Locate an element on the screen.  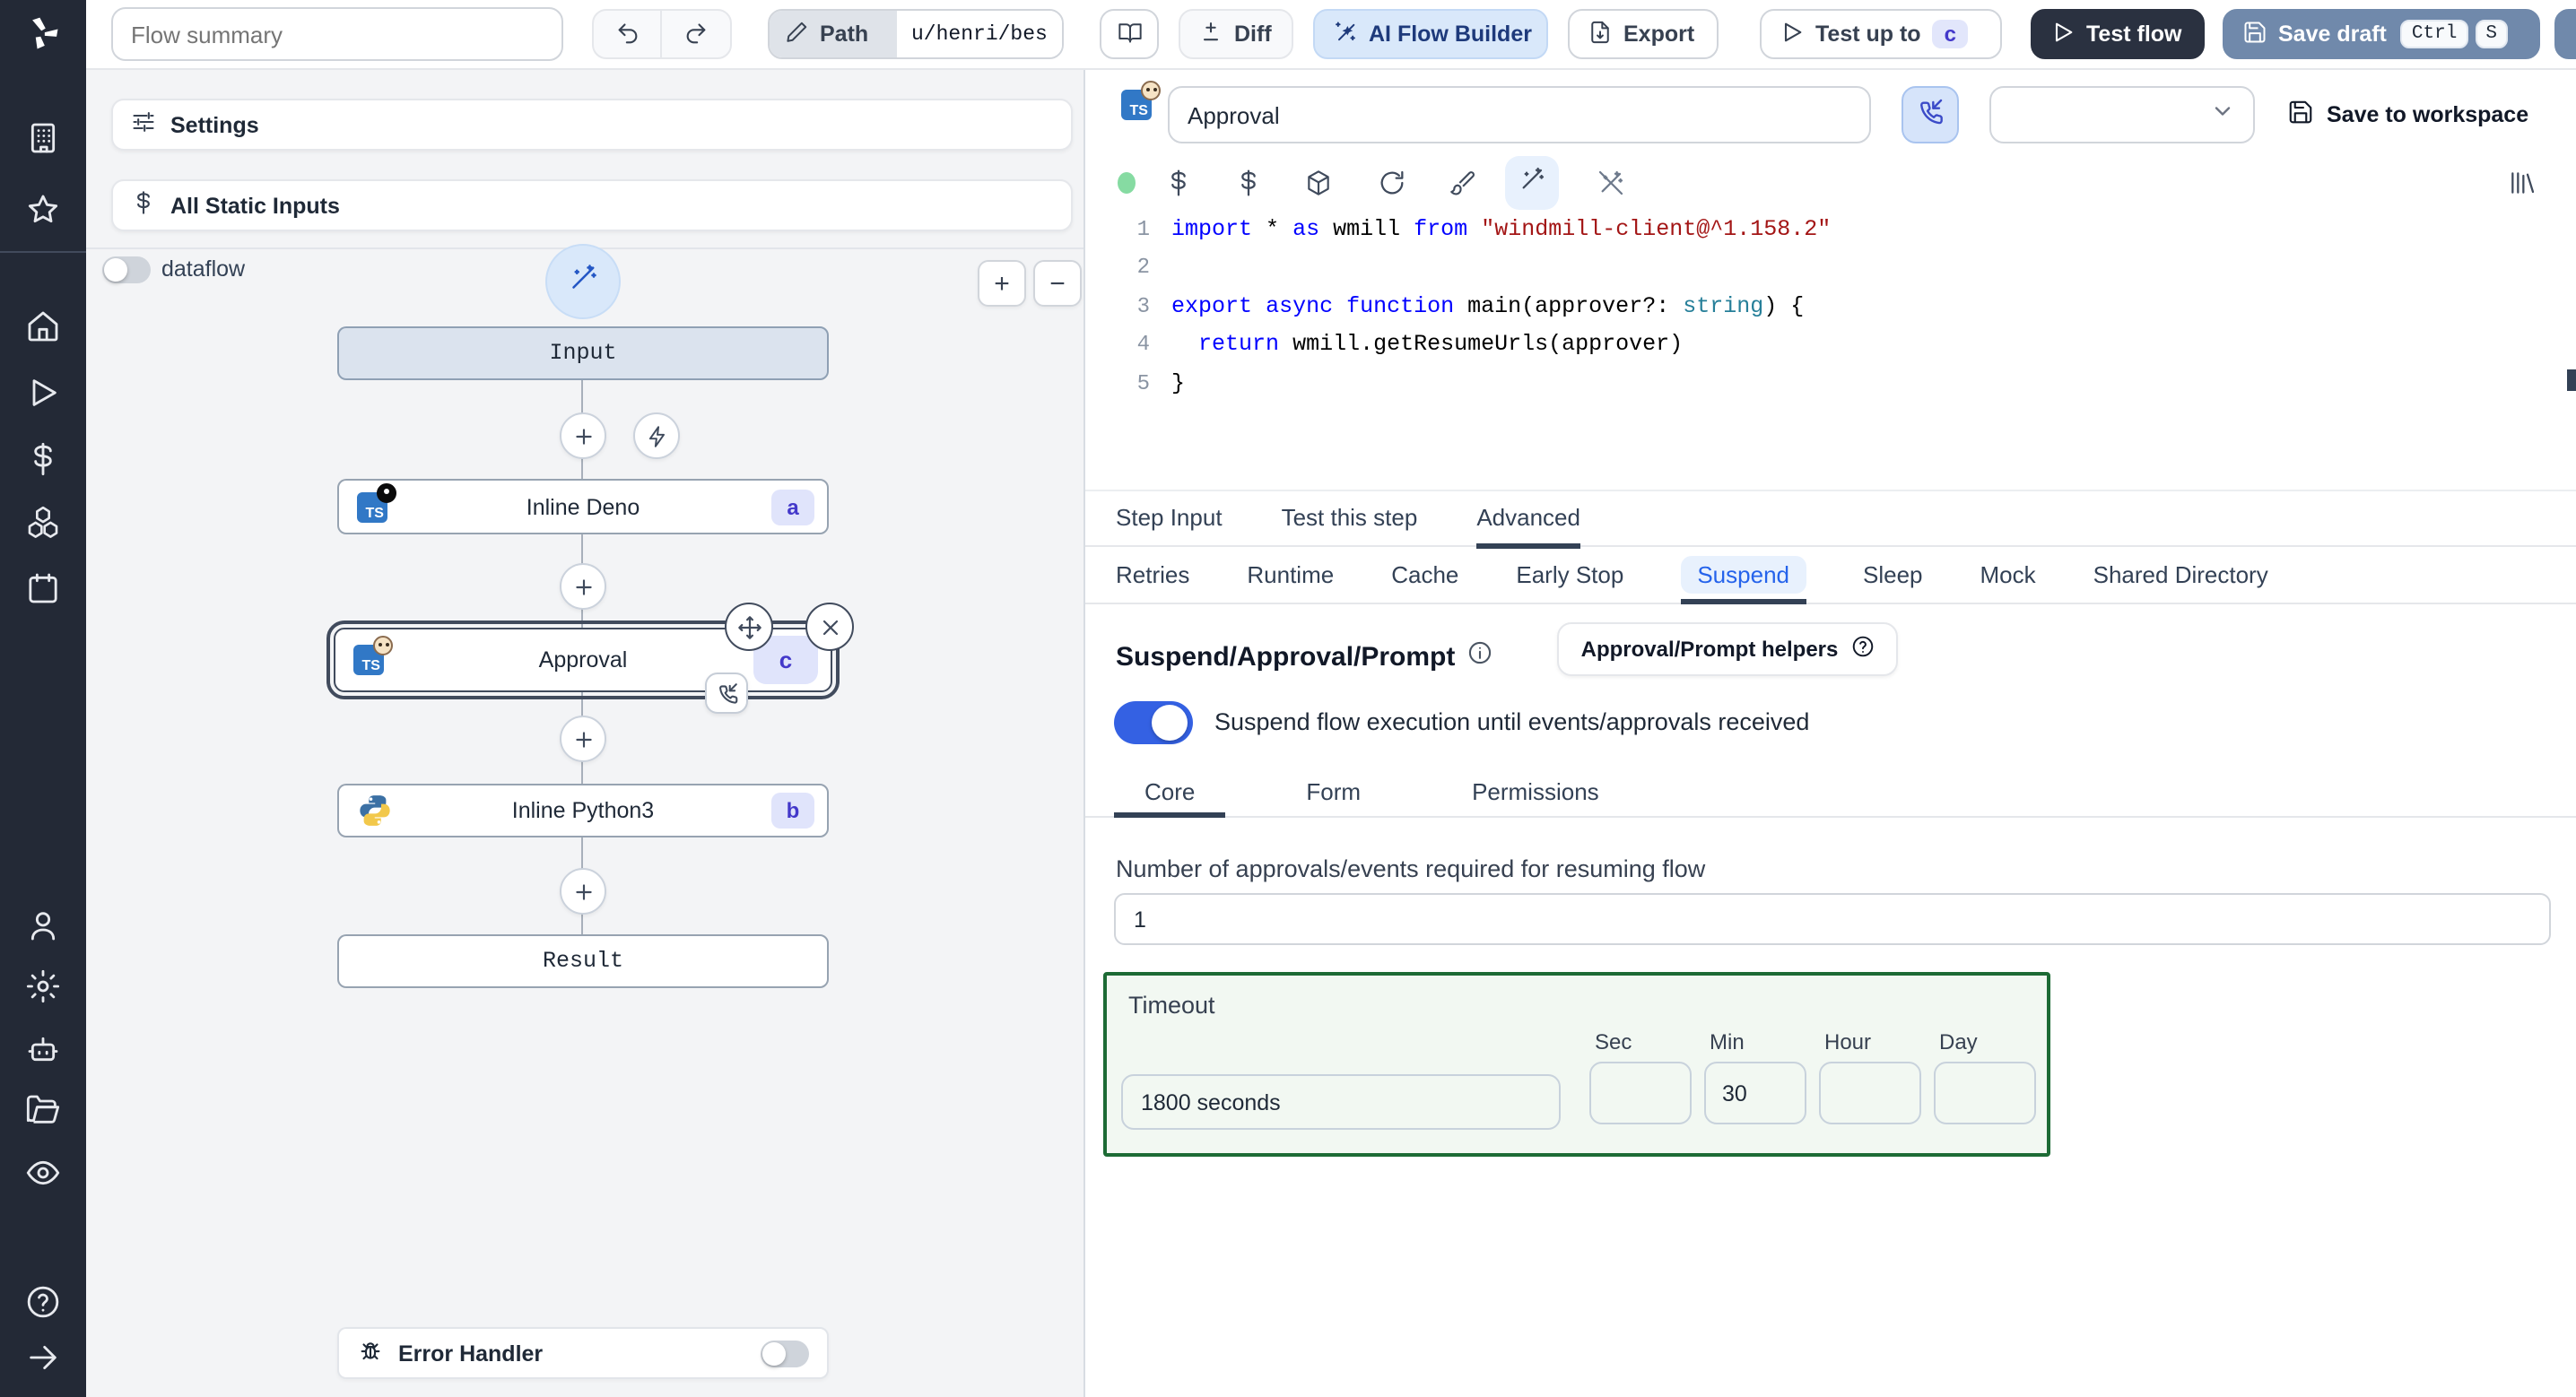
help-icon is located at coordinates (43, 1302).